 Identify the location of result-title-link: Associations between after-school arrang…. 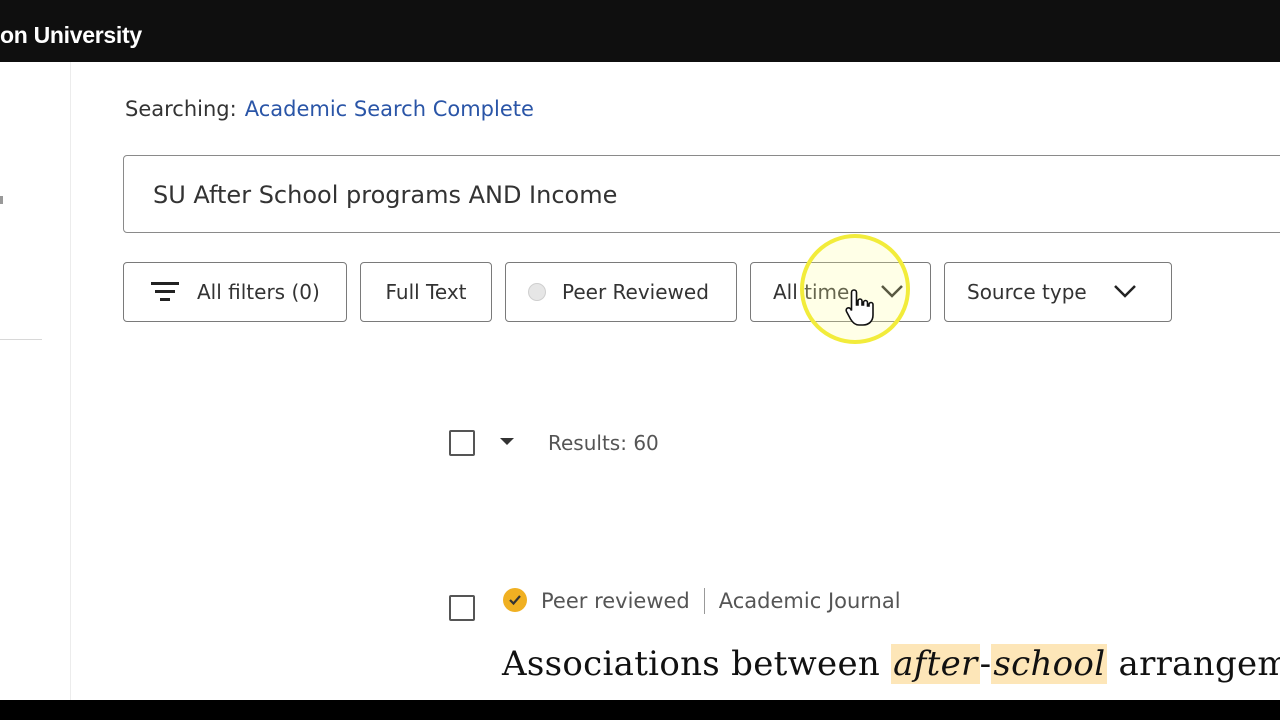
(891, 664).